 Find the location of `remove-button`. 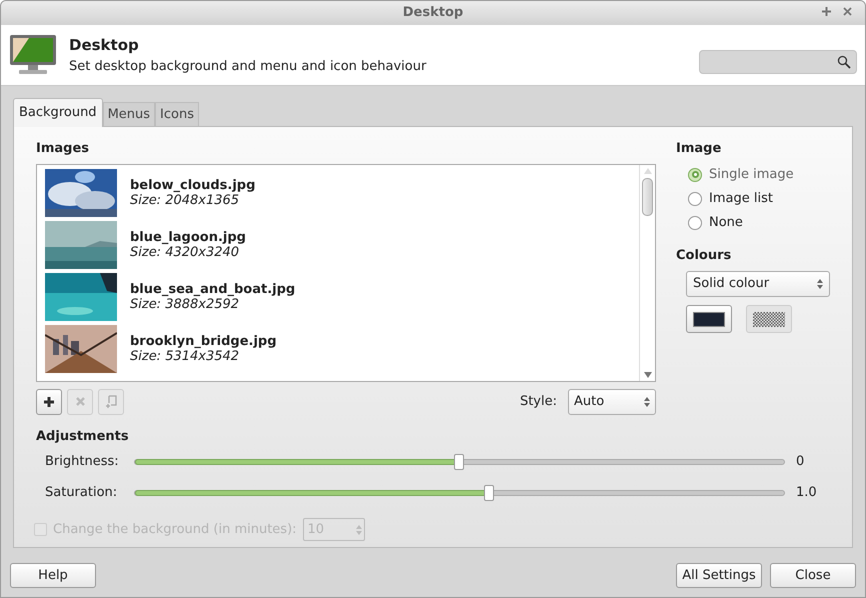

remove-button is located at coordinates (80, 401).